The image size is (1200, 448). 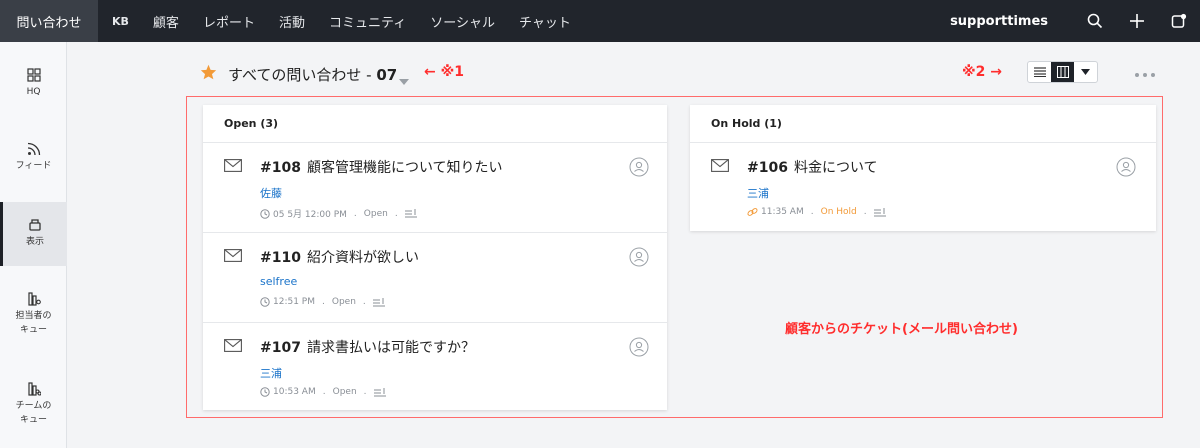 I want to click on ticket-status: On Hold, so click(x=839, y=212).